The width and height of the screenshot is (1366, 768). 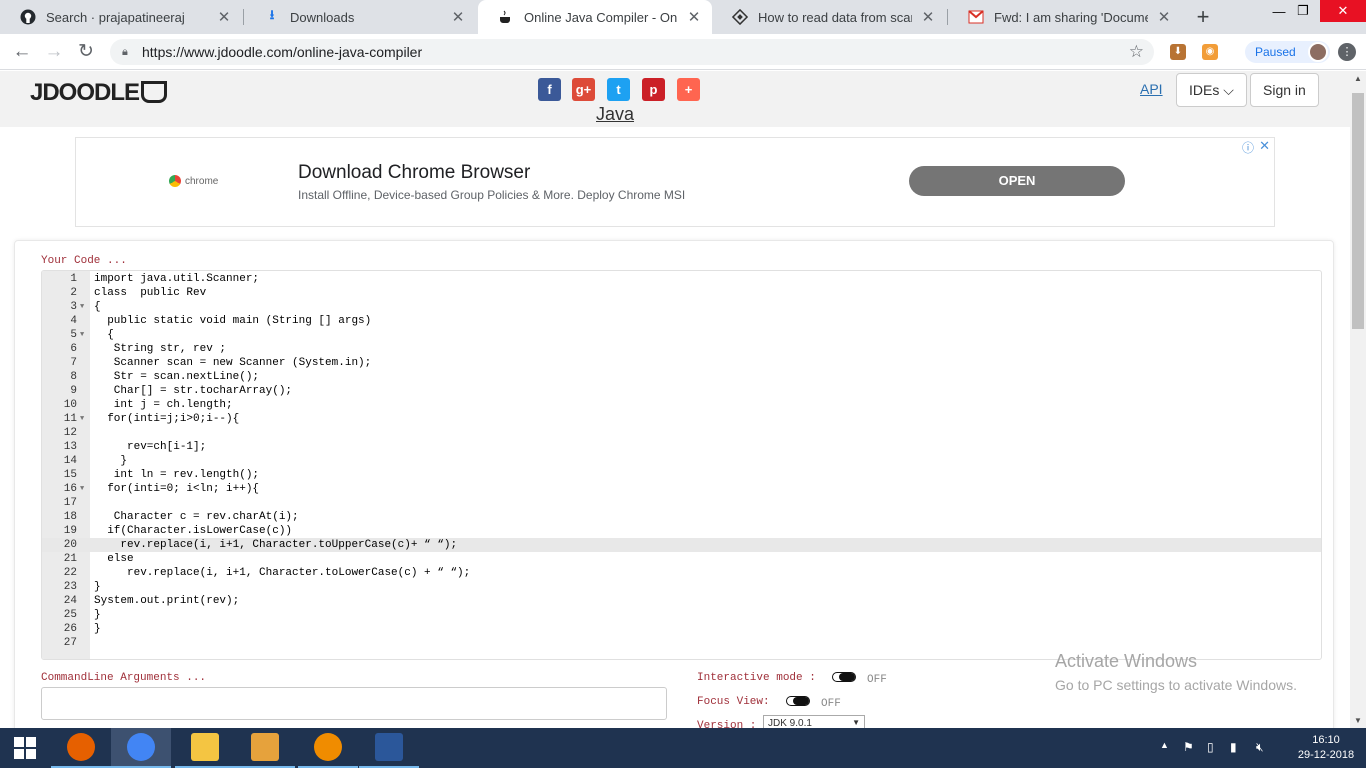 What do you see at coordinates (653, 89) in the screenshot?
I see `pinterest-icon: p` at bounding box center [653, 89].